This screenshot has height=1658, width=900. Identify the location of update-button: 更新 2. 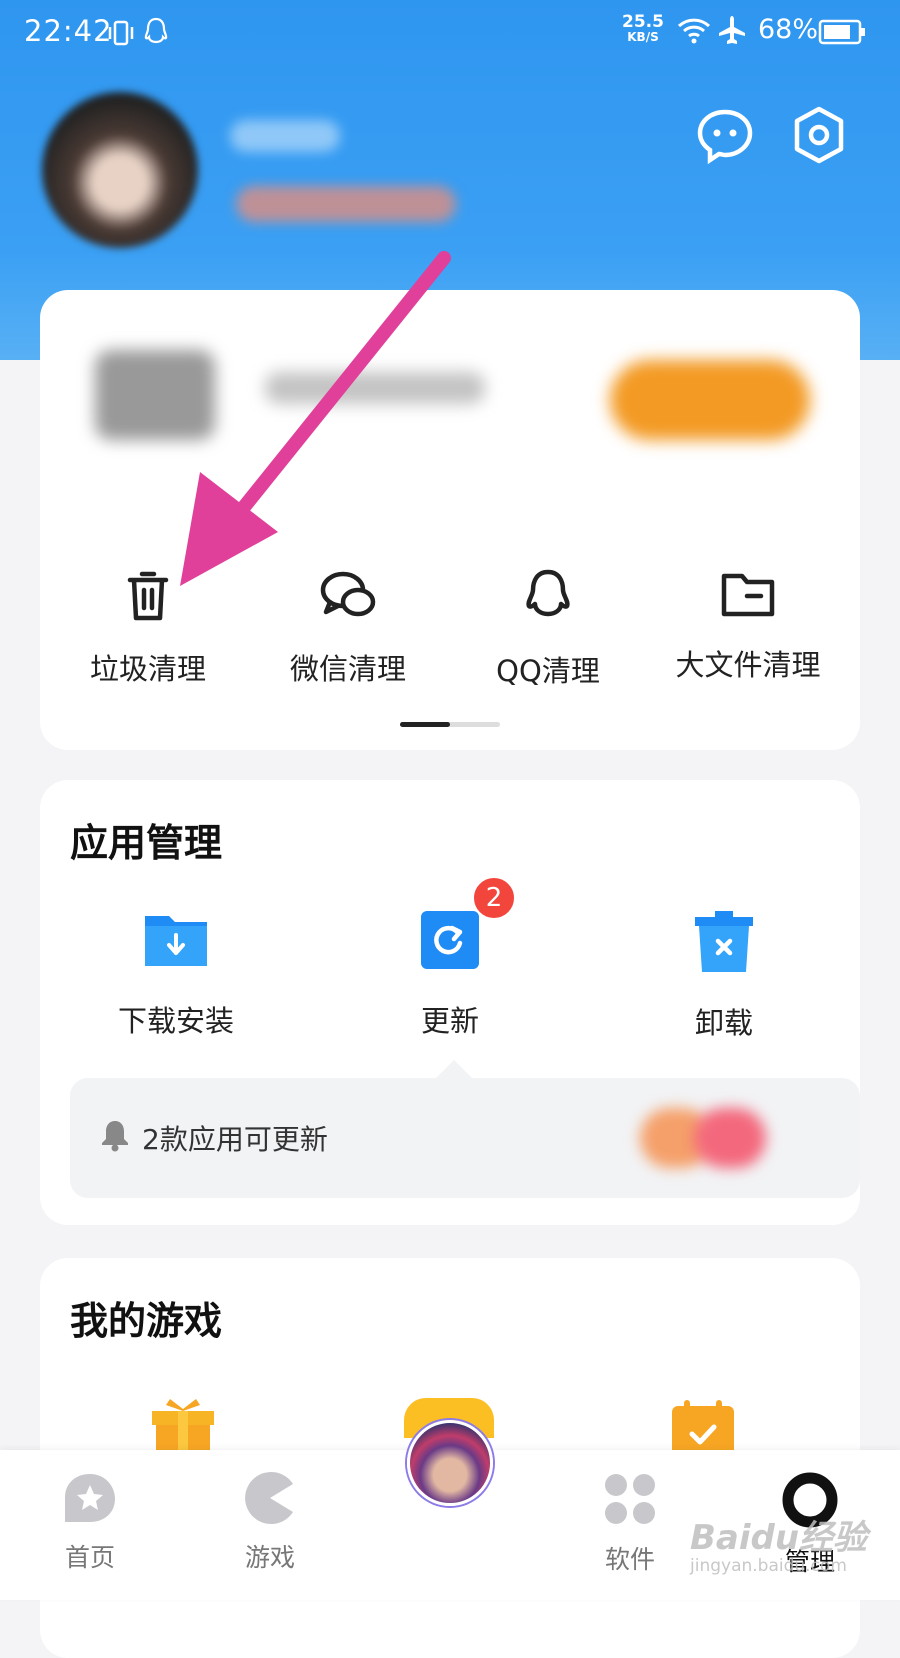
(450, 958).